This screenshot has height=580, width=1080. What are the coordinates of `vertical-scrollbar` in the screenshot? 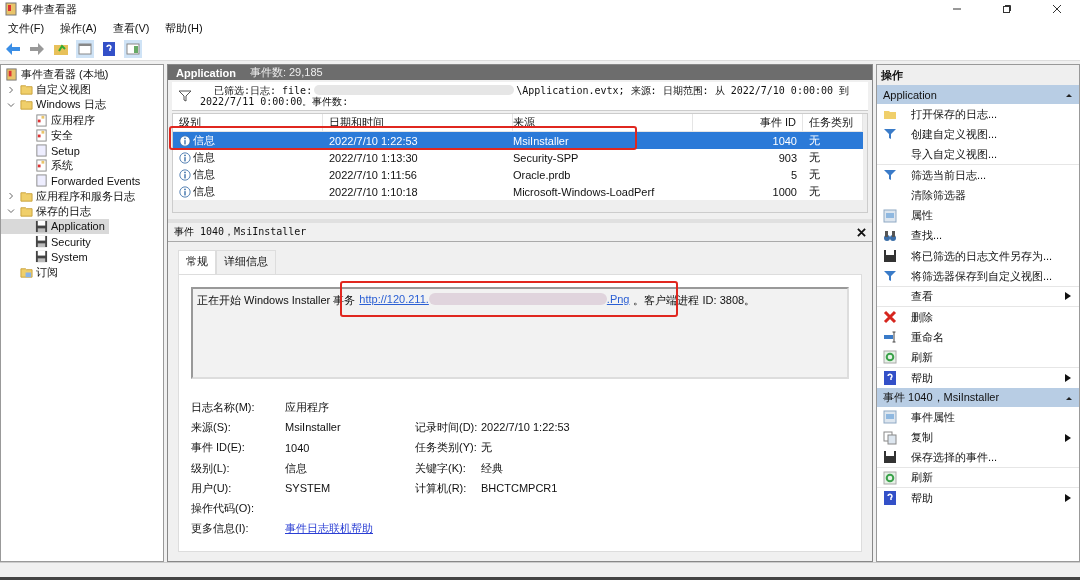 It's located at (865, 163).